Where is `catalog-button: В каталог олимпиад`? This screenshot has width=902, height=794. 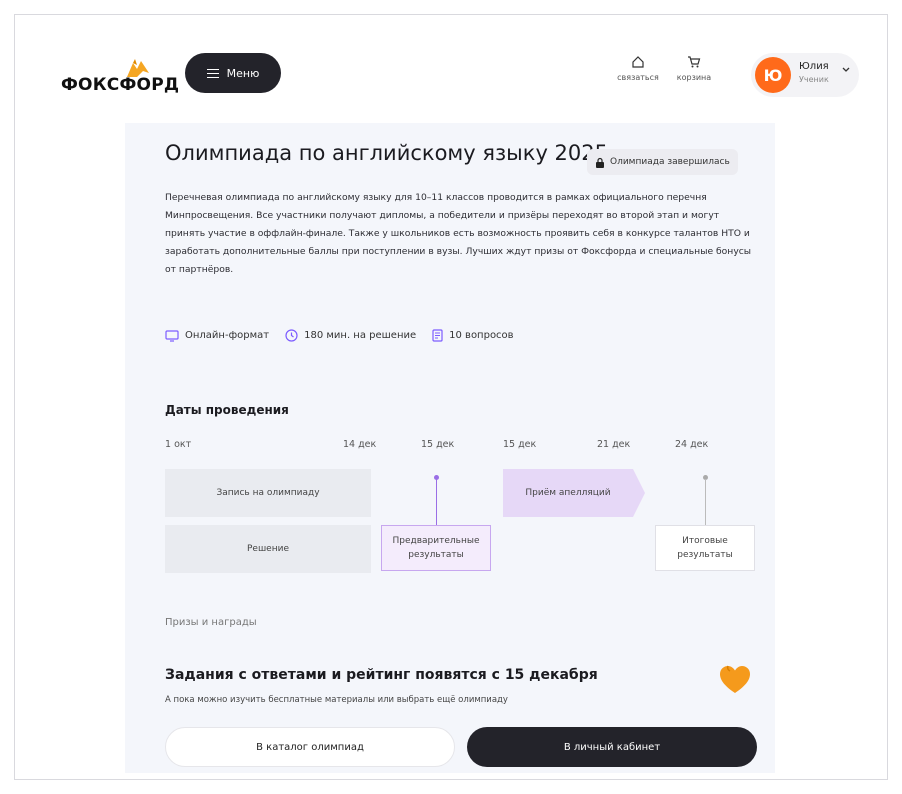
catalog-button: В каталог олимпиад is located at coordinates (310, 747).